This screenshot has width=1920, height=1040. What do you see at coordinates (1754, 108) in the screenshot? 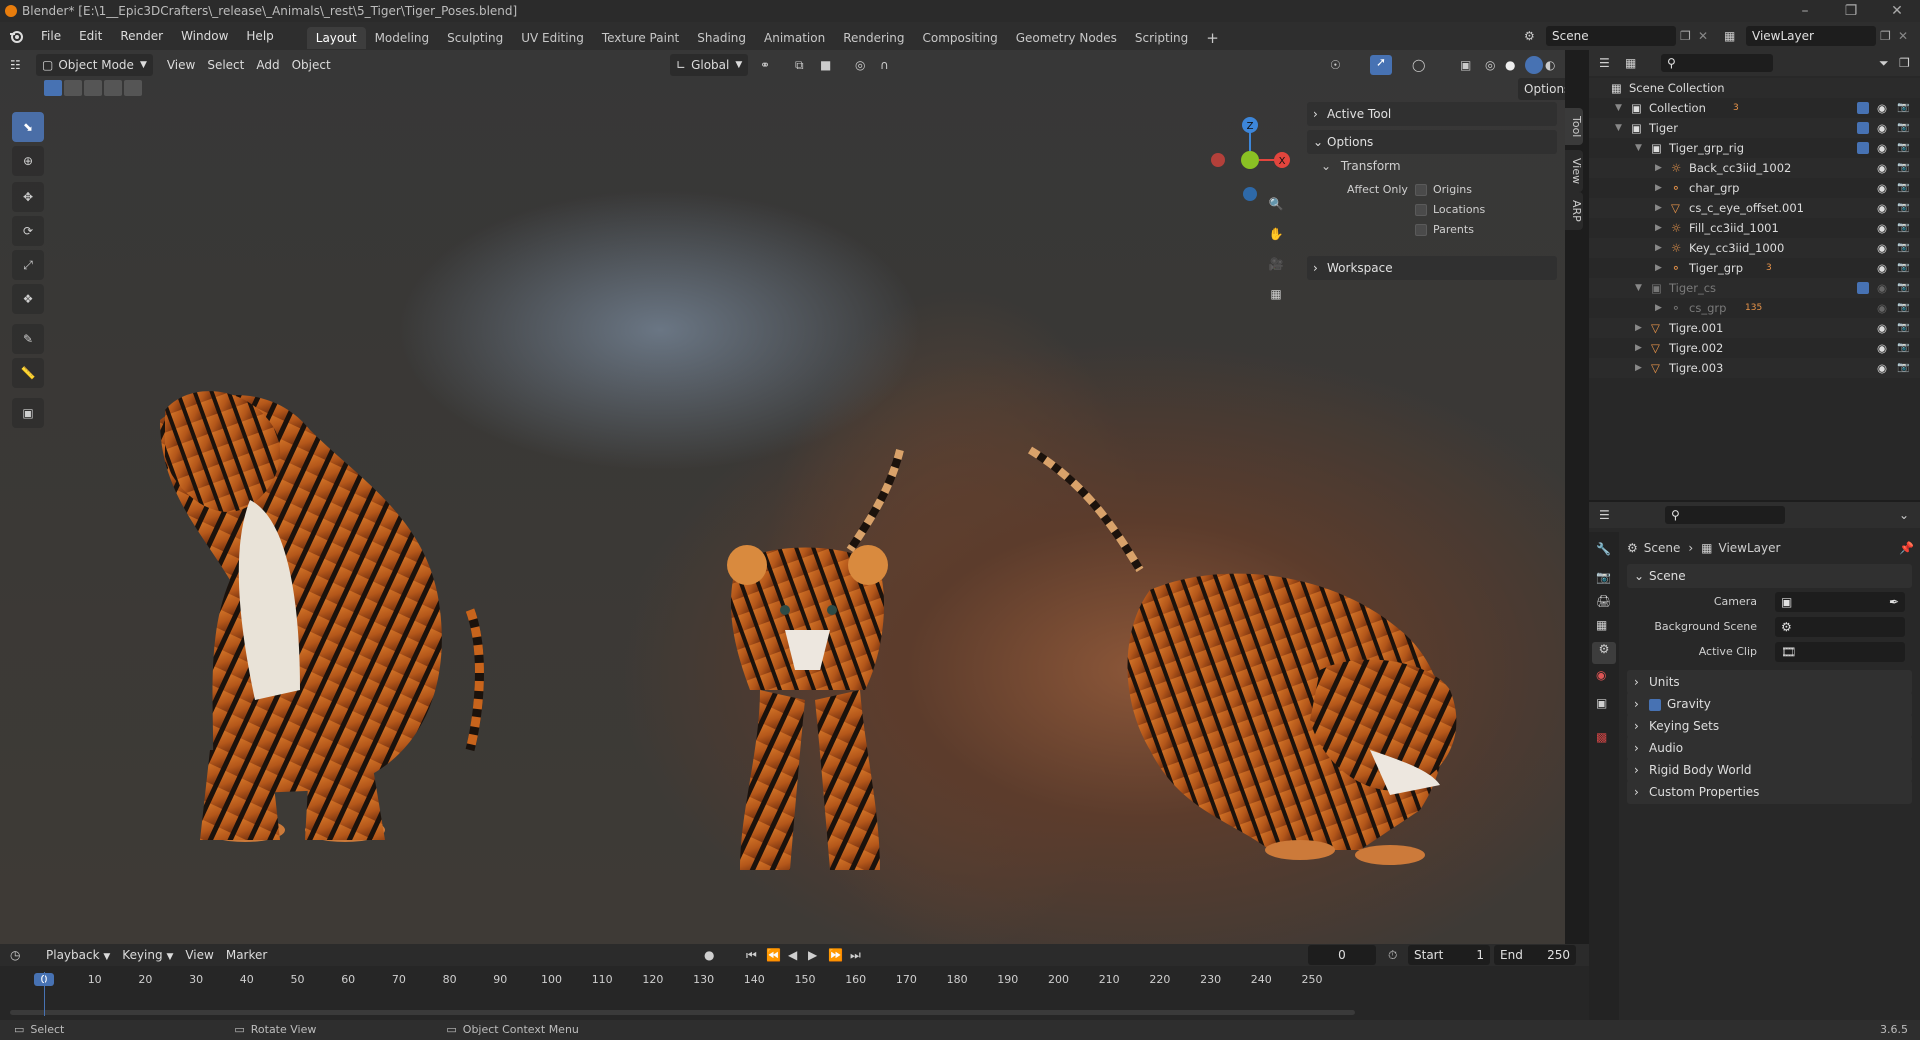
I see `outliner-row: ▼ ▣ Collection 3 ◉ 📷` at bounding box center [1754, 108].